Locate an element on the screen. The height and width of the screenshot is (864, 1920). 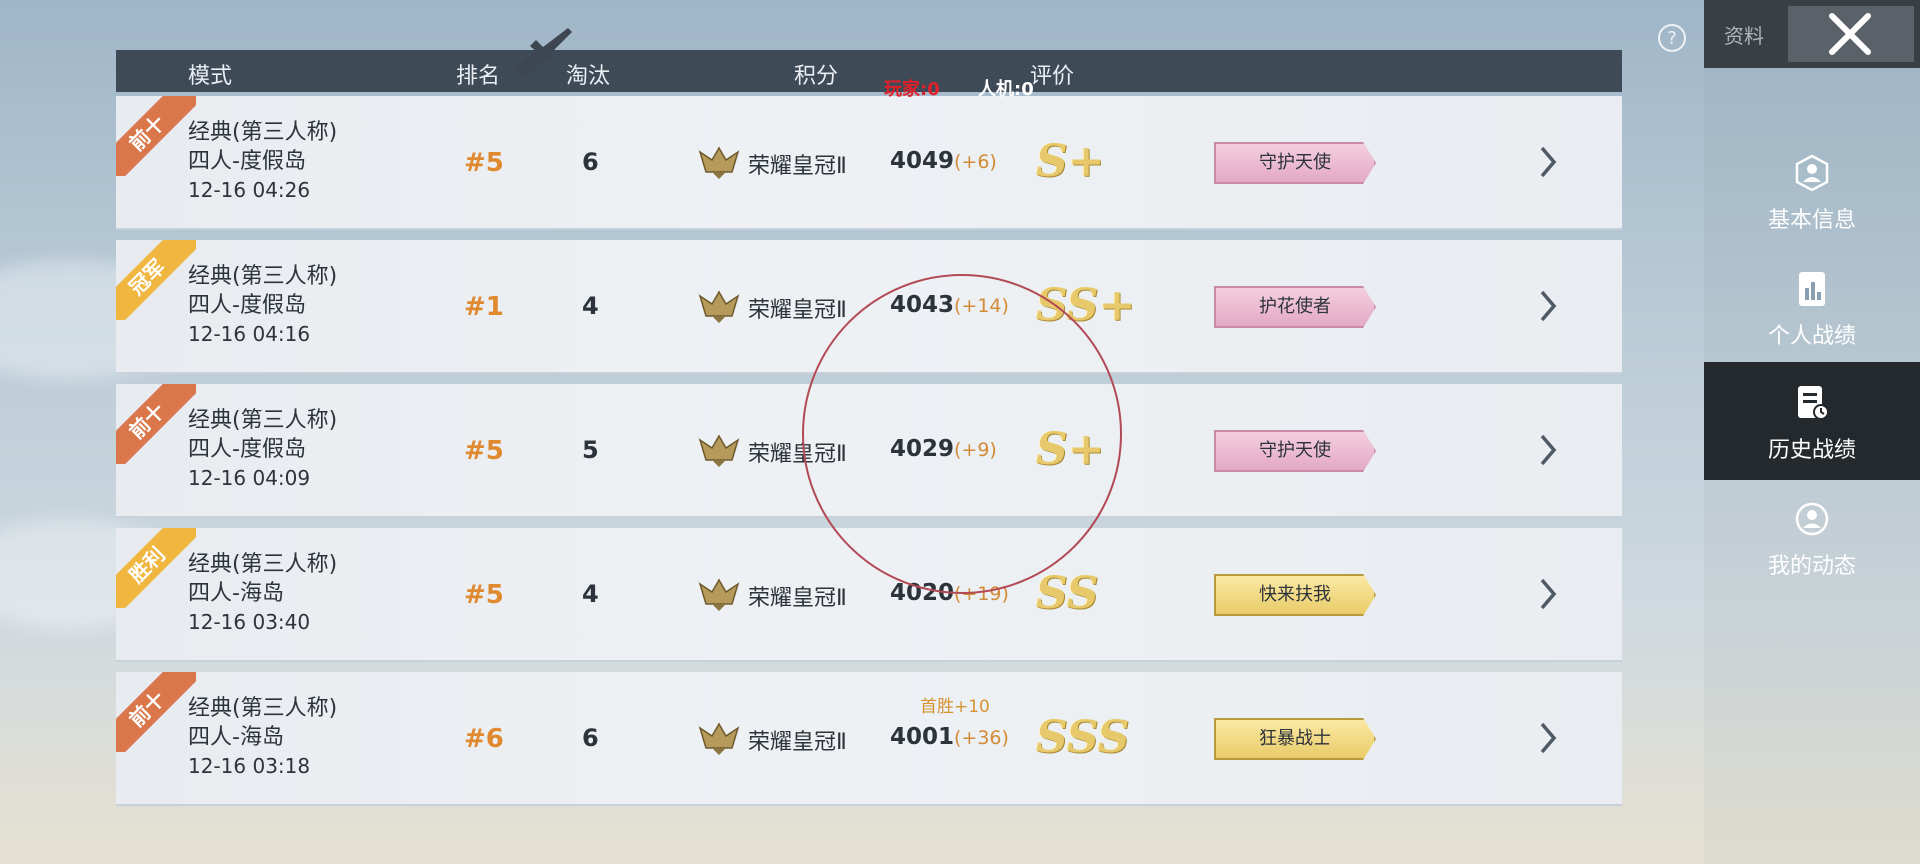
match-title-badge: 护花使者 is located at coordinates (1295, 307).